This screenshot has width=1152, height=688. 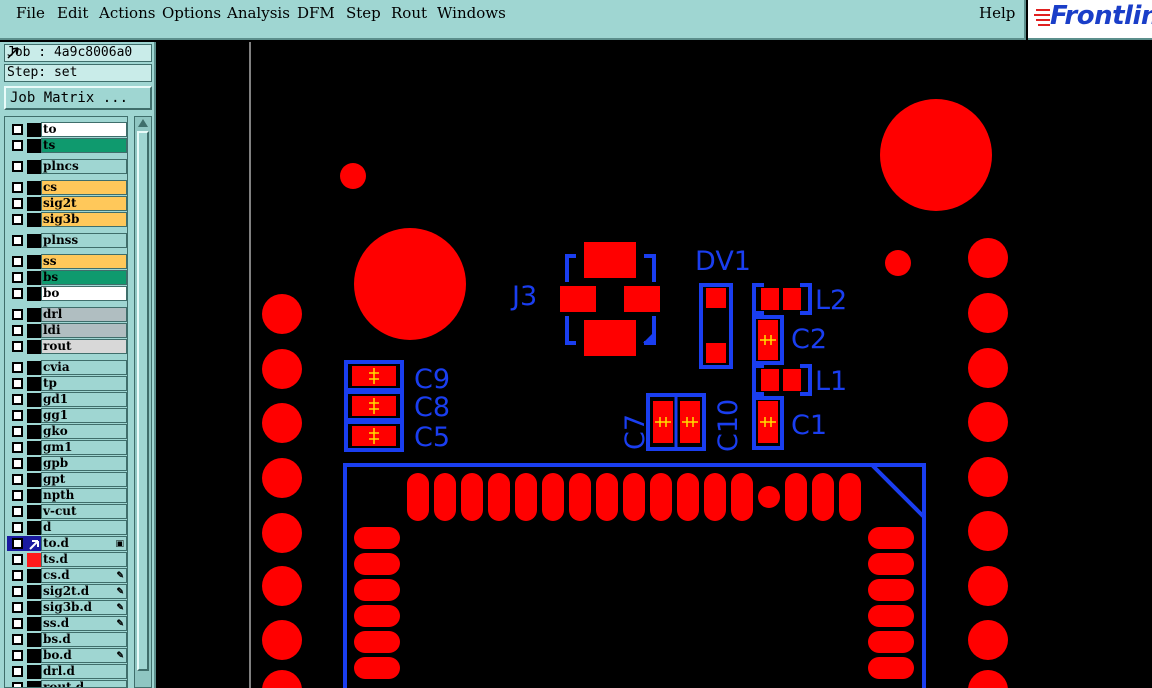 What do you see at coordinates (67, 671) in the screenshot?
I see `layer-row: drl.d` at bounding box center [67, 671].